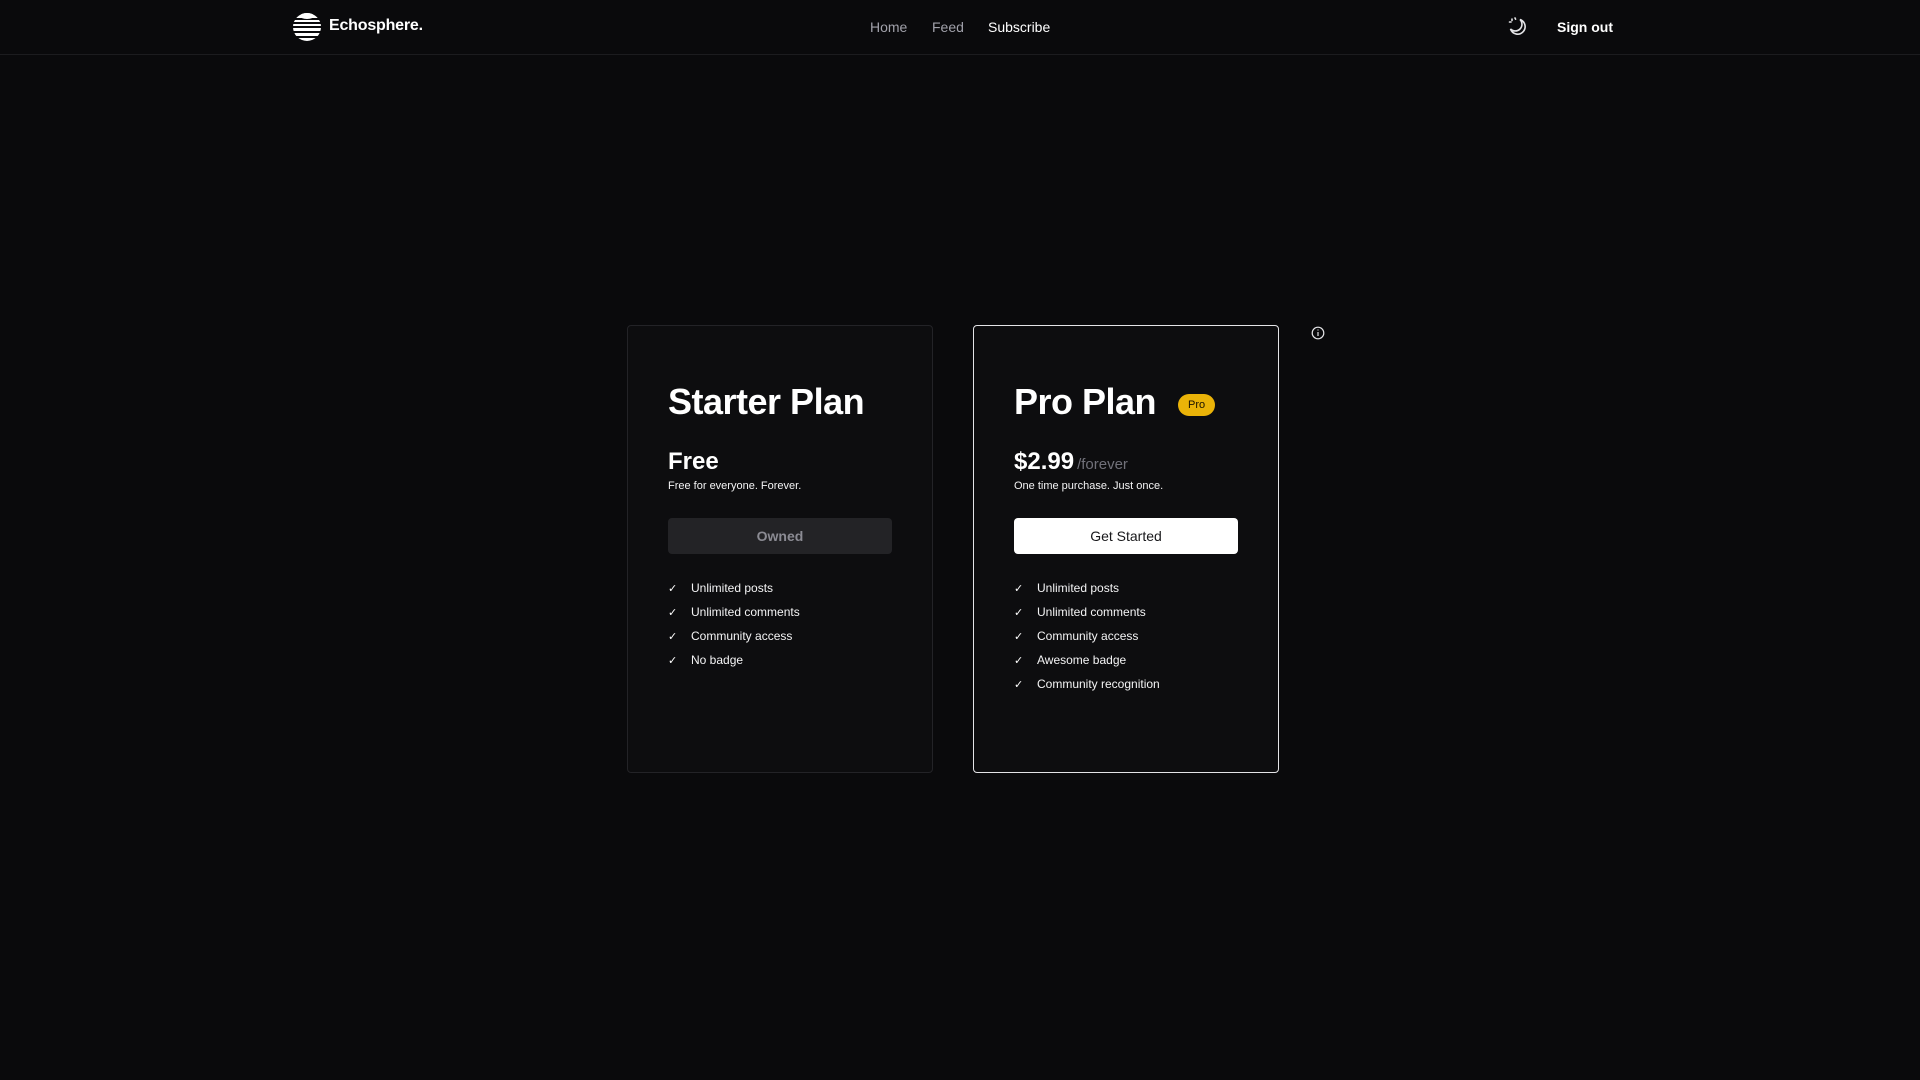  Describe the element at coordinates (1082, 660) in the screenshot. I see `feature-label: Awesome badge` at that location.